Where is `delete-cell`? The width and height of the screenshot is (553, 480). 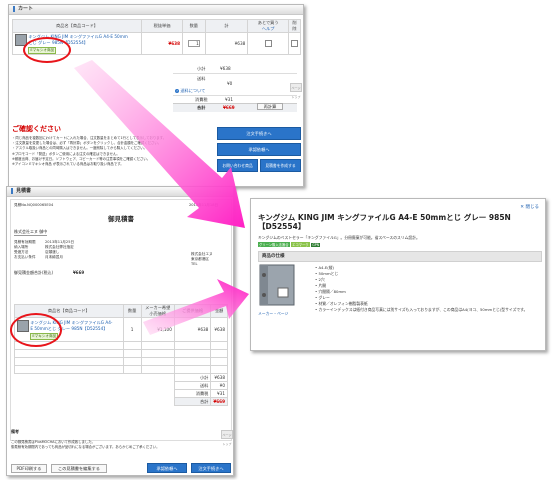 delete-cell is located at coordinates (294, 43).